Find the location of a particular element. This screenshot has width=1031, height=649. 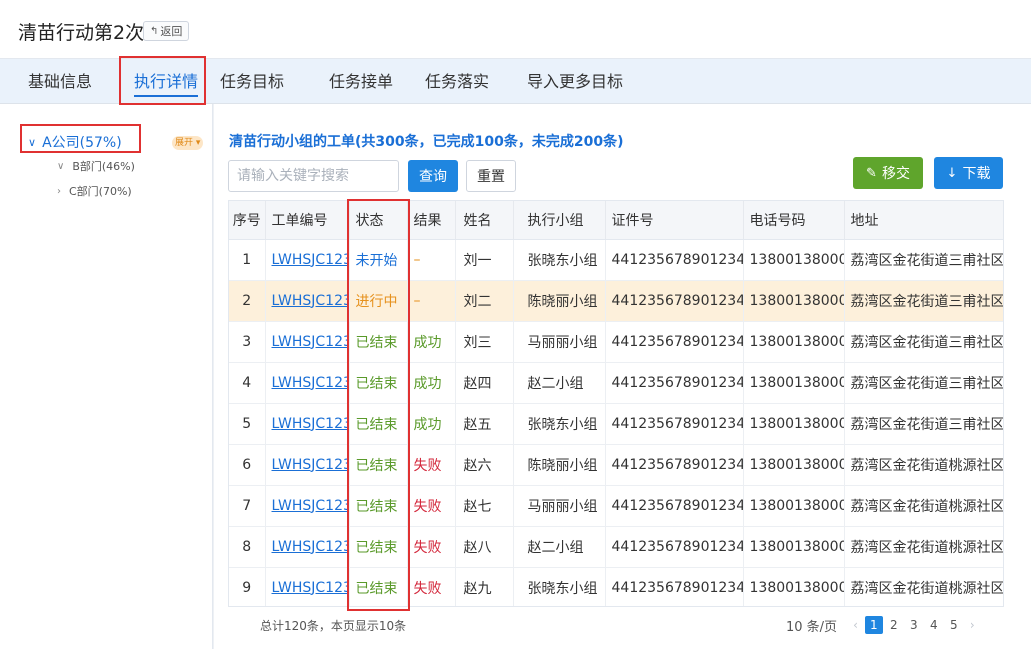

column-header: 地址 is located at coordinates (923, 220).